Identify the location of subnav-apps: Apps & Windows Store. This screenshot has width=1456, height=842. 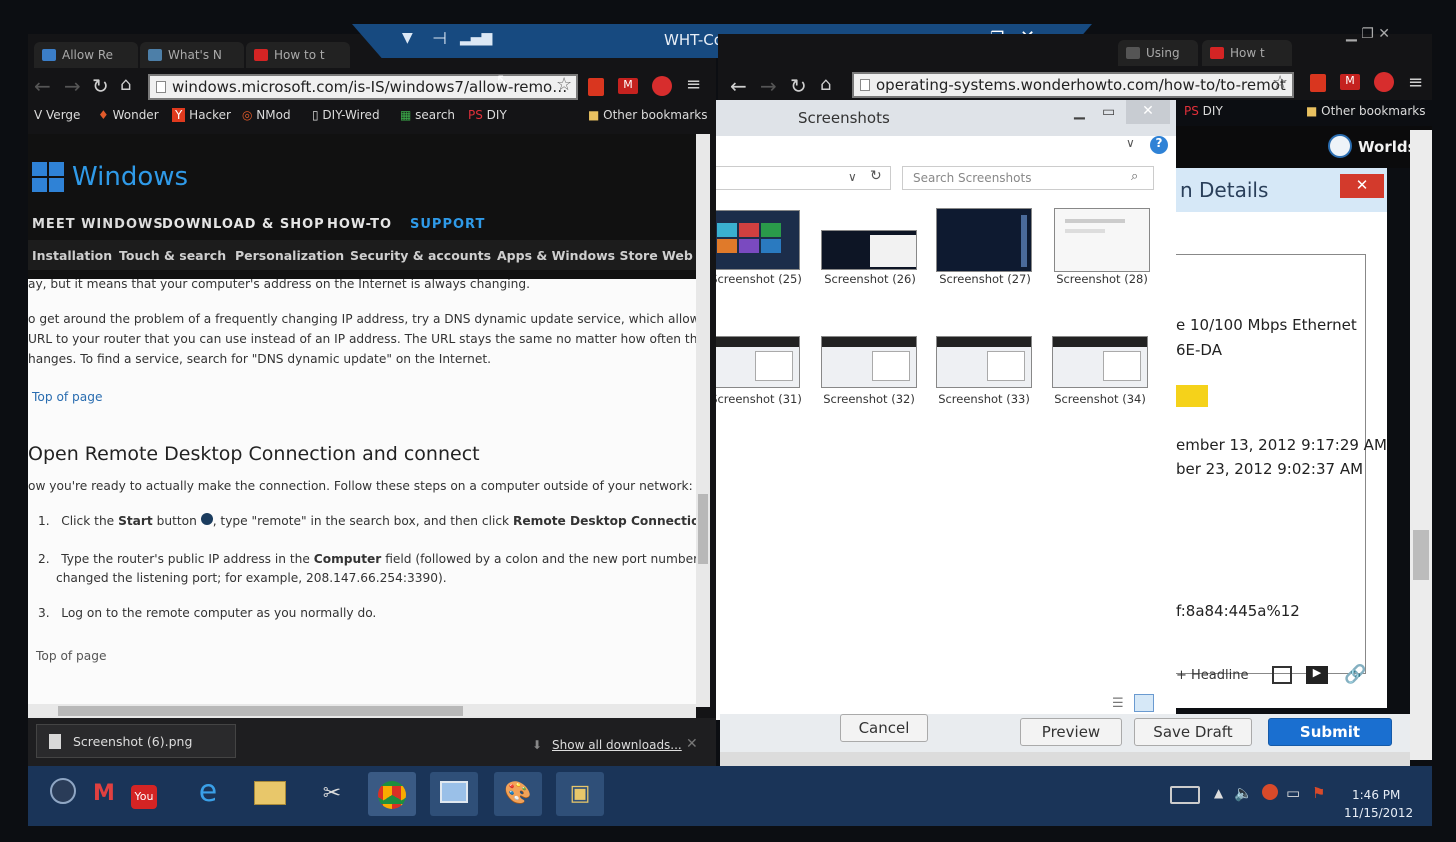
(577, 255).